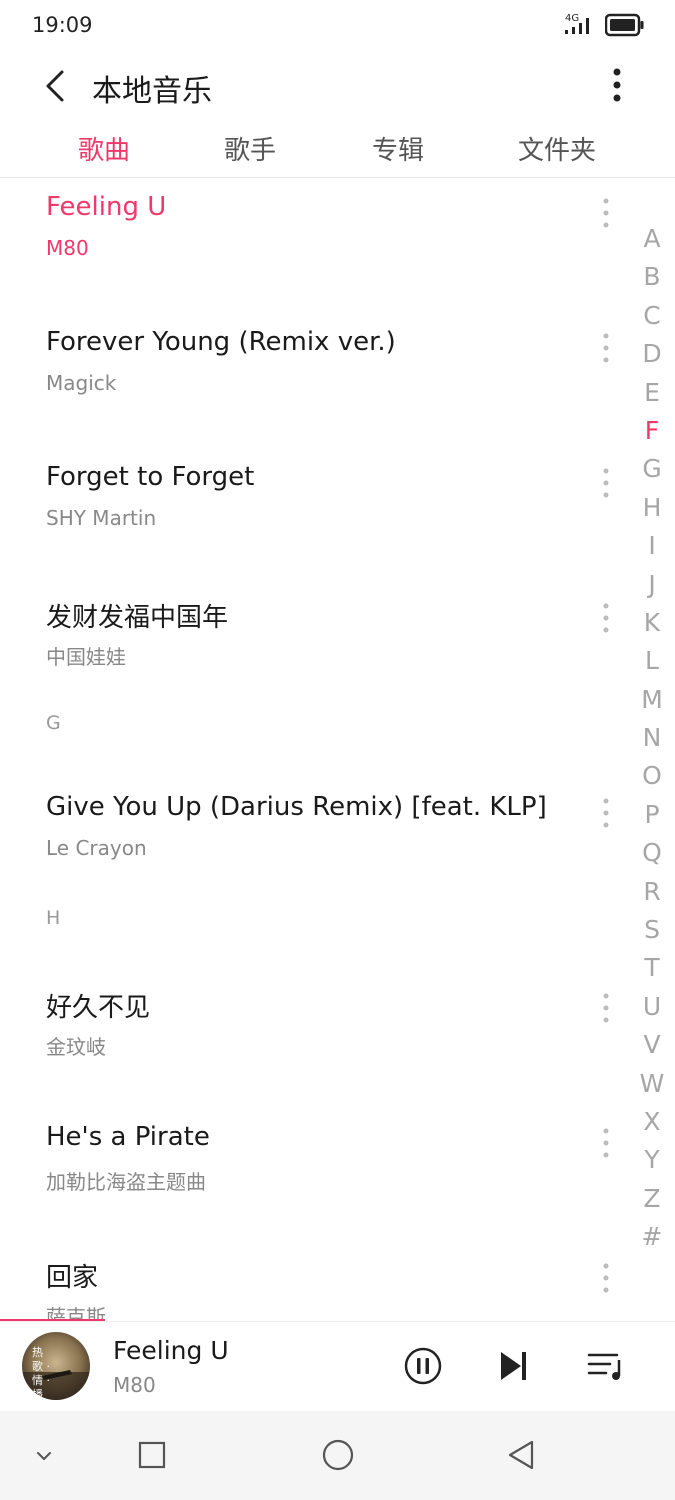  What do you see at coordinates (53, 723) in the screenshot?
I see `section-header-g: G` at bounding box center [53, 723].